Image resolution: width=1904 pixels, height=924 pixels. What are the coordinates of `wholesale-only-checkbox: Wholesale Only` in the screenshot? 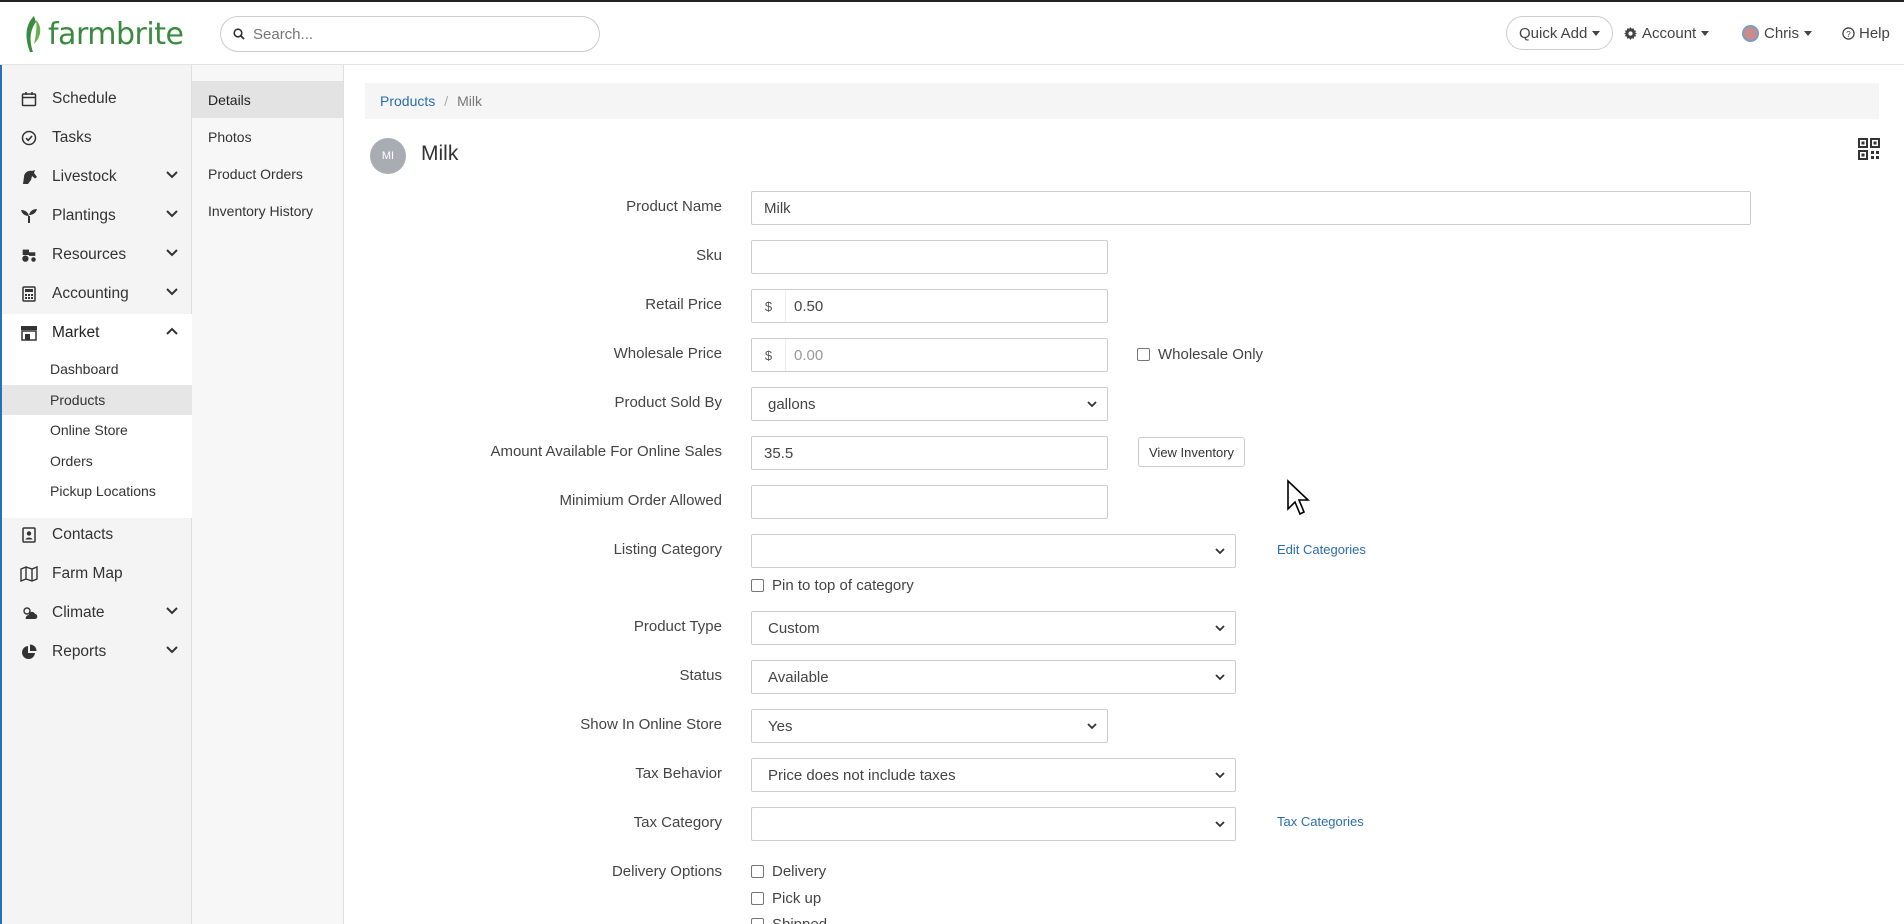 It's located at (1200, 354).